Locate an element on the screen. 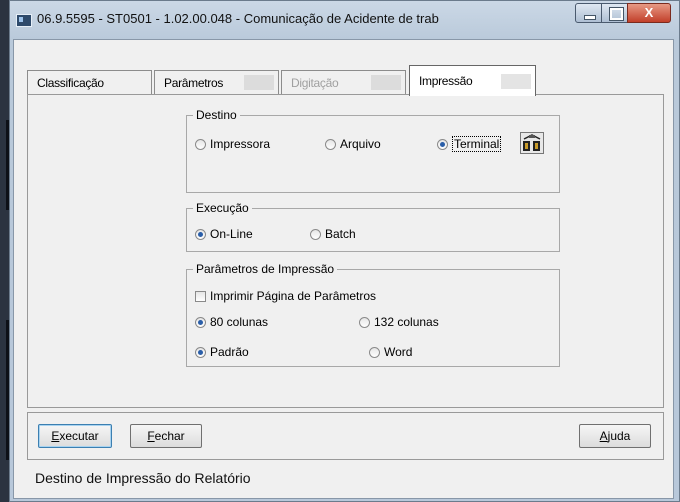  radio-label: 80 colunas is located at coordinates (239, 322).